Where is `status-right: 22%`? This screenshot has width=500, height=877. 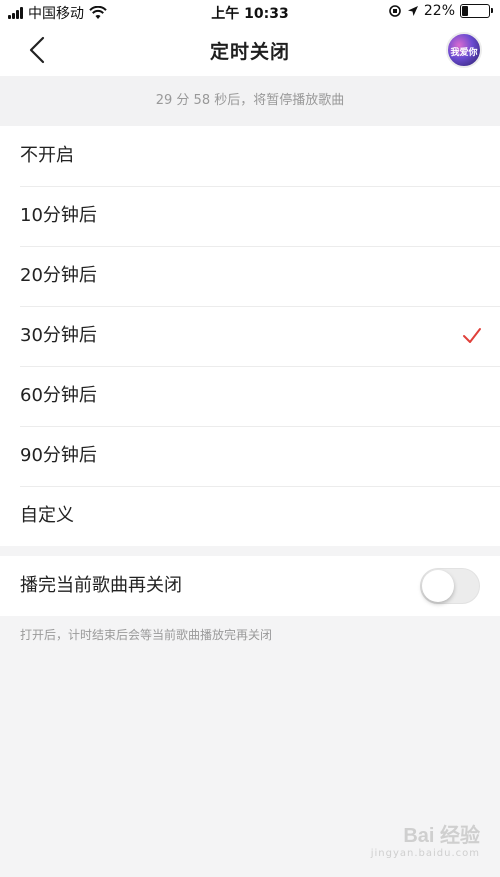 status-right: 22% is located at coordinates (440, 11).